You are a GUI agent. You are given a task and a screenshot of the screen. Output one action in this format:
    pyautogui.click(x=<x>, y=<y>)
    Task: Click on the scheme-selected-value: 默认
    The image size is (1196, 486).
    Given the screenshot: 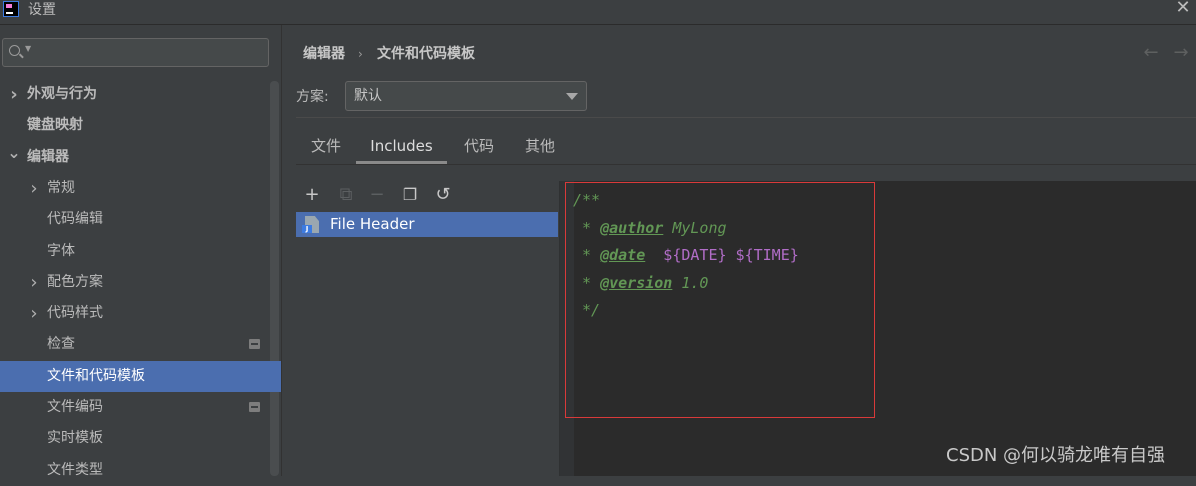 What is the action you would take?
    pyautogui.click(x=368, y=96)
    